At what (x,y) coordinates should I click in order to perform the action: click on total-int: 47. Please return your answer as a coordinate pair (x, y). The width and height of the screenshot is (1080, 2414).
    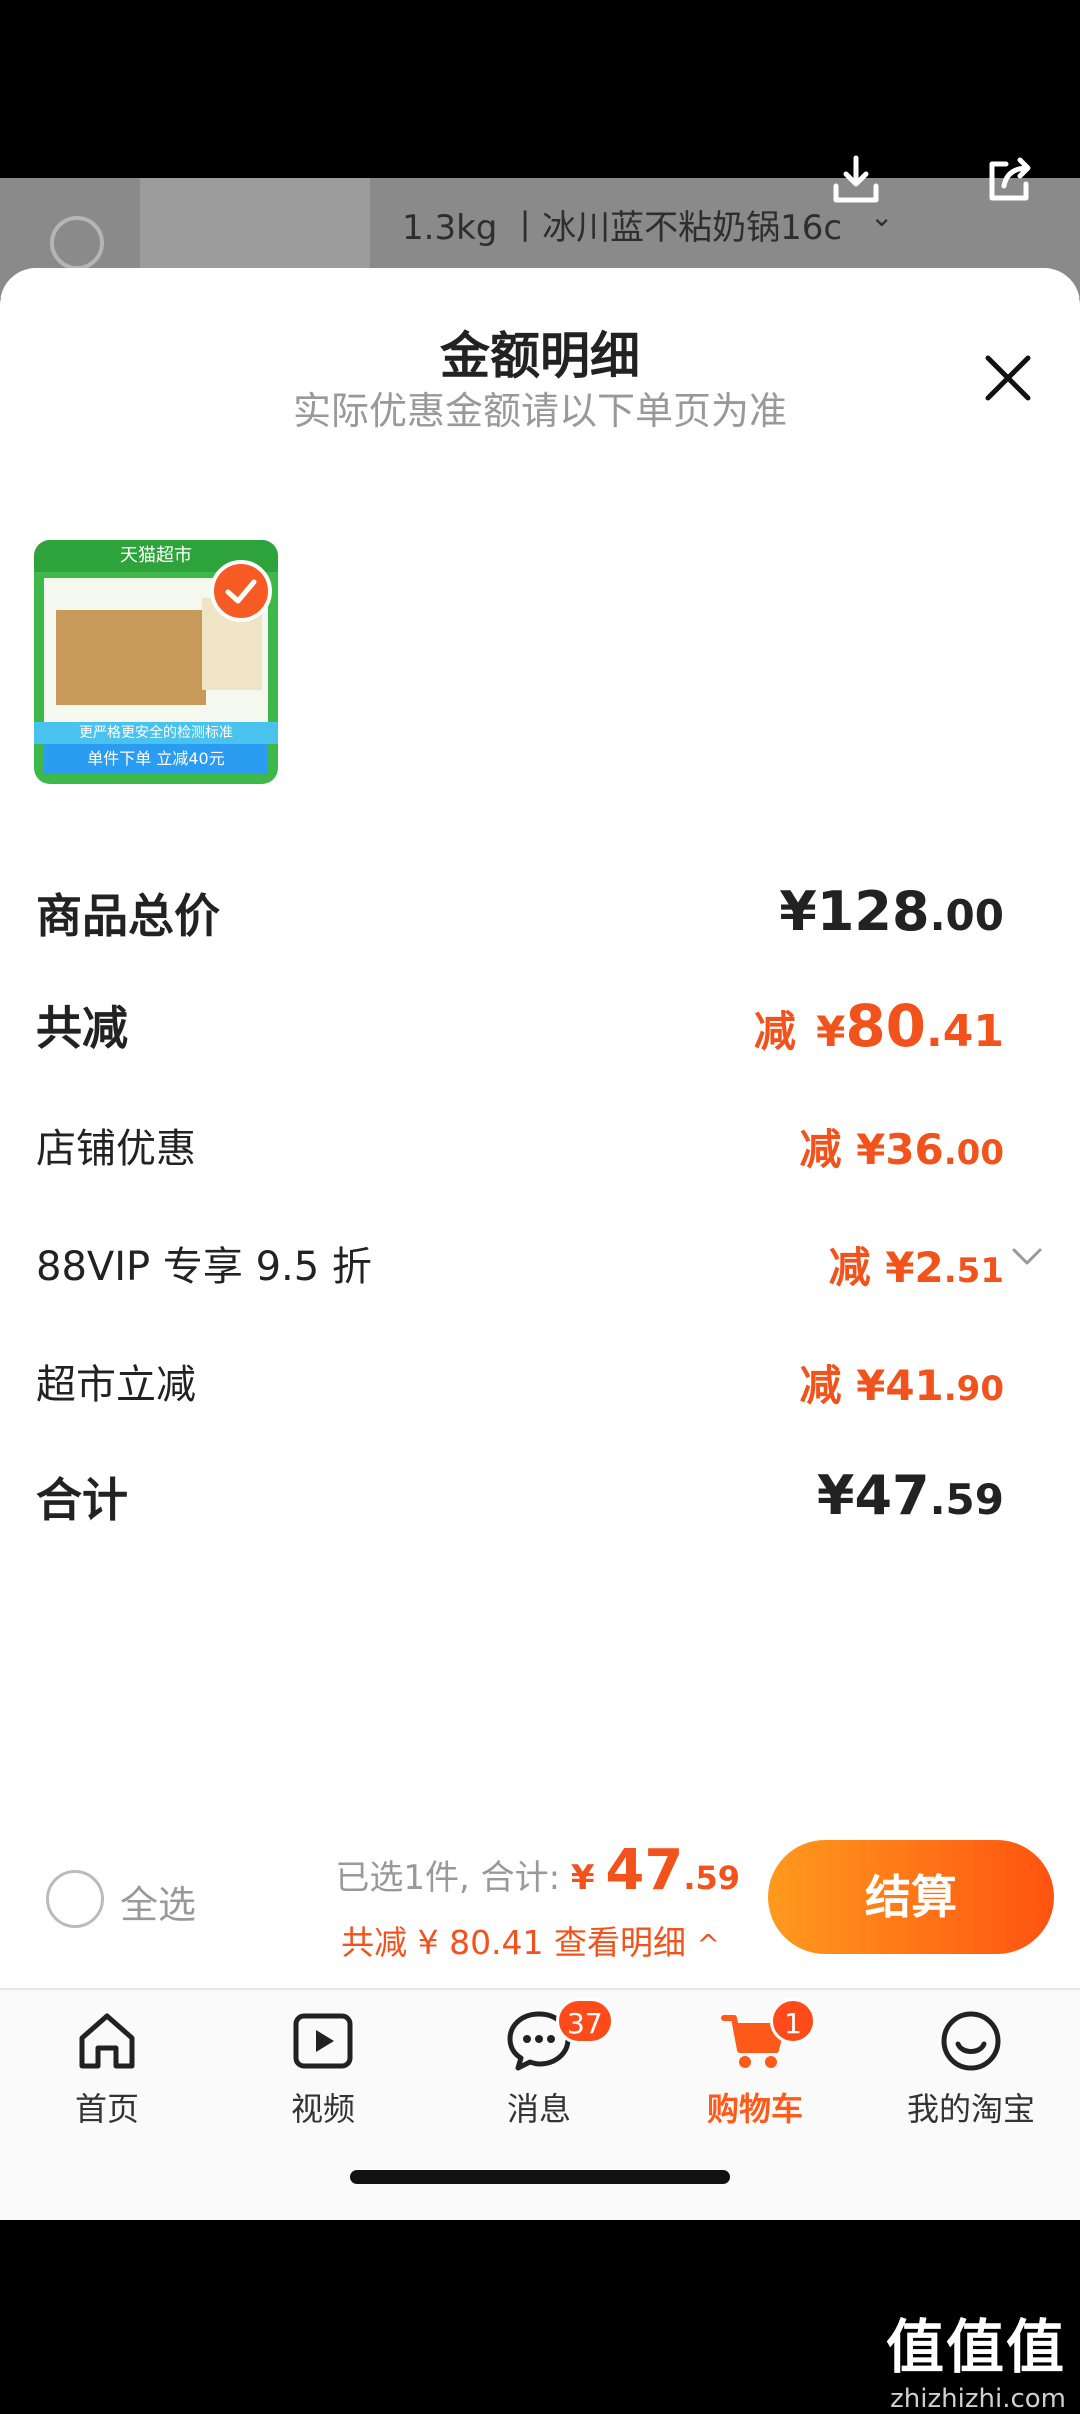
    Looking at the image, I should click on (644, 1870).